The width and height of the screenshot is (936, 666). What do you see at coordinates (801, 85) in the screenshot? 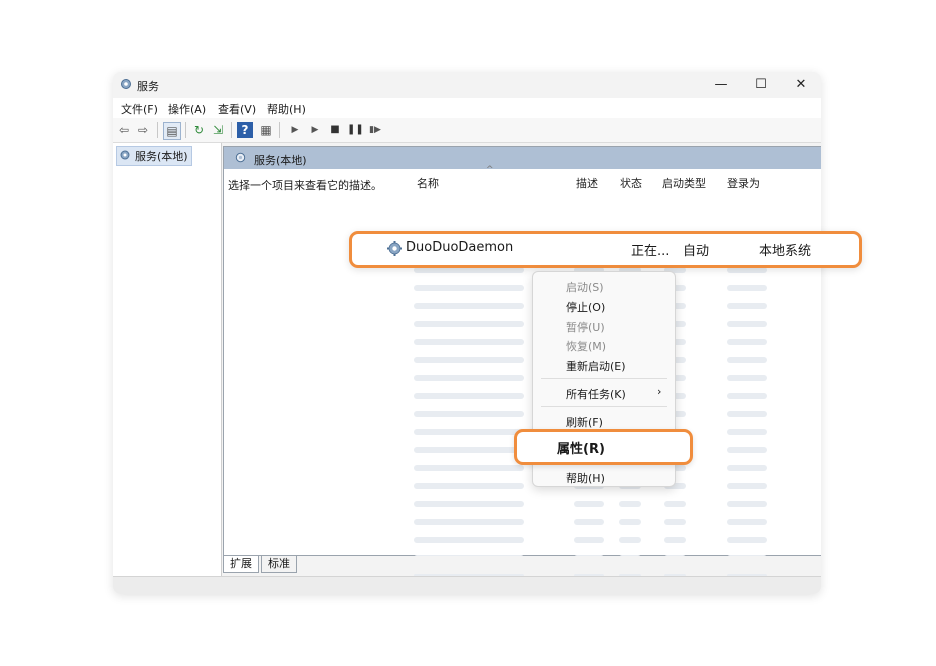
I see `close-button: ✕` at bounding box center [801, 85].